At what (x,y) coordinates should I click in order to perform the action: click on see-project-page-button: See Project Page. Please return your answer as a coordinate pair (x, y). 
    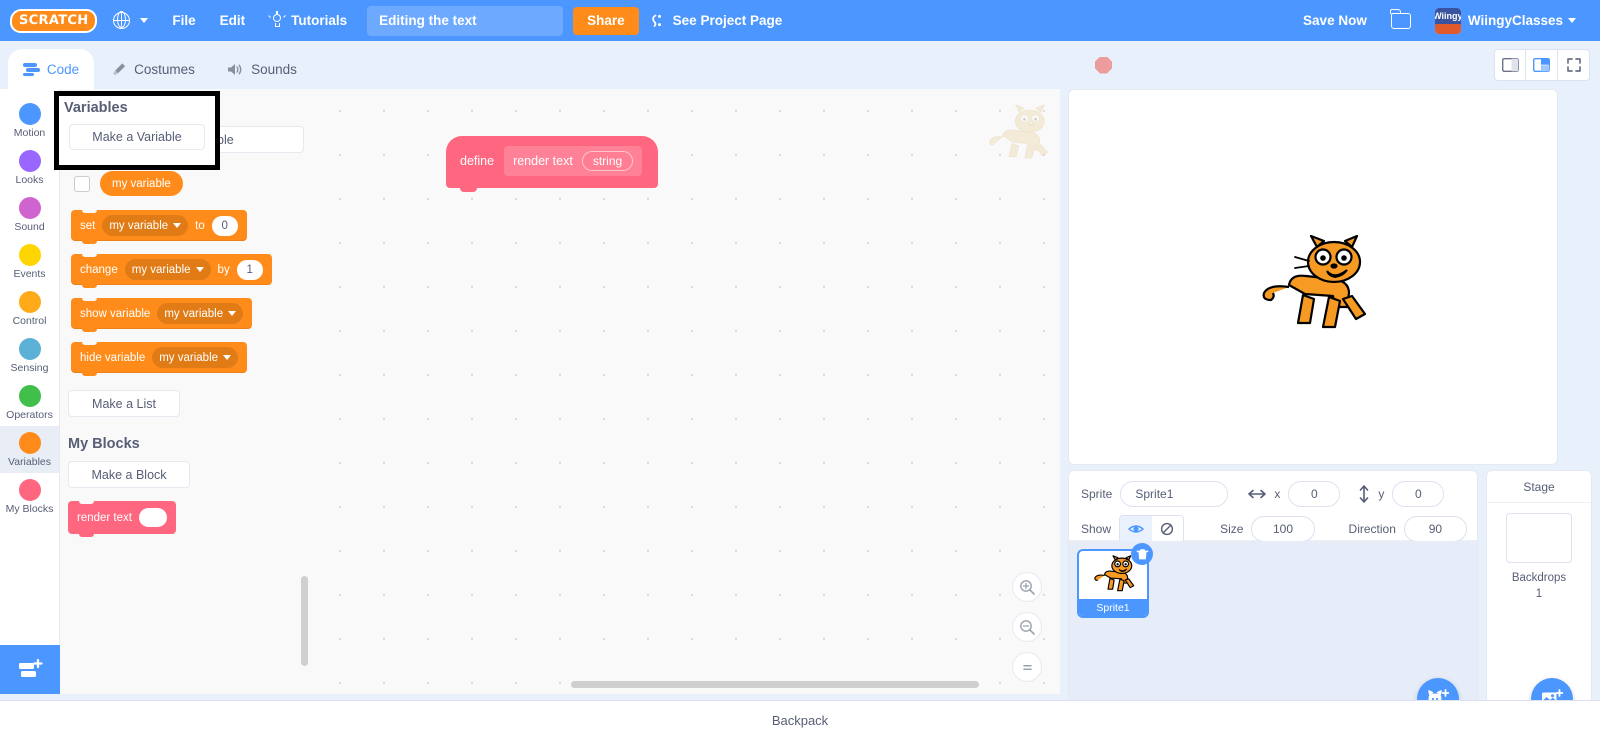
    Looking at the image, I should click on (716, 20).